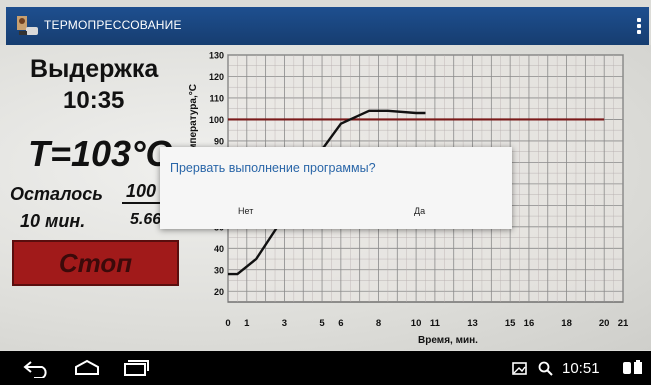 The image size is (651, 385). What do you see at coordinates (639, 27) in the screenshot?
I see `overflow-menu-icon` at bounding box center [639, 27].